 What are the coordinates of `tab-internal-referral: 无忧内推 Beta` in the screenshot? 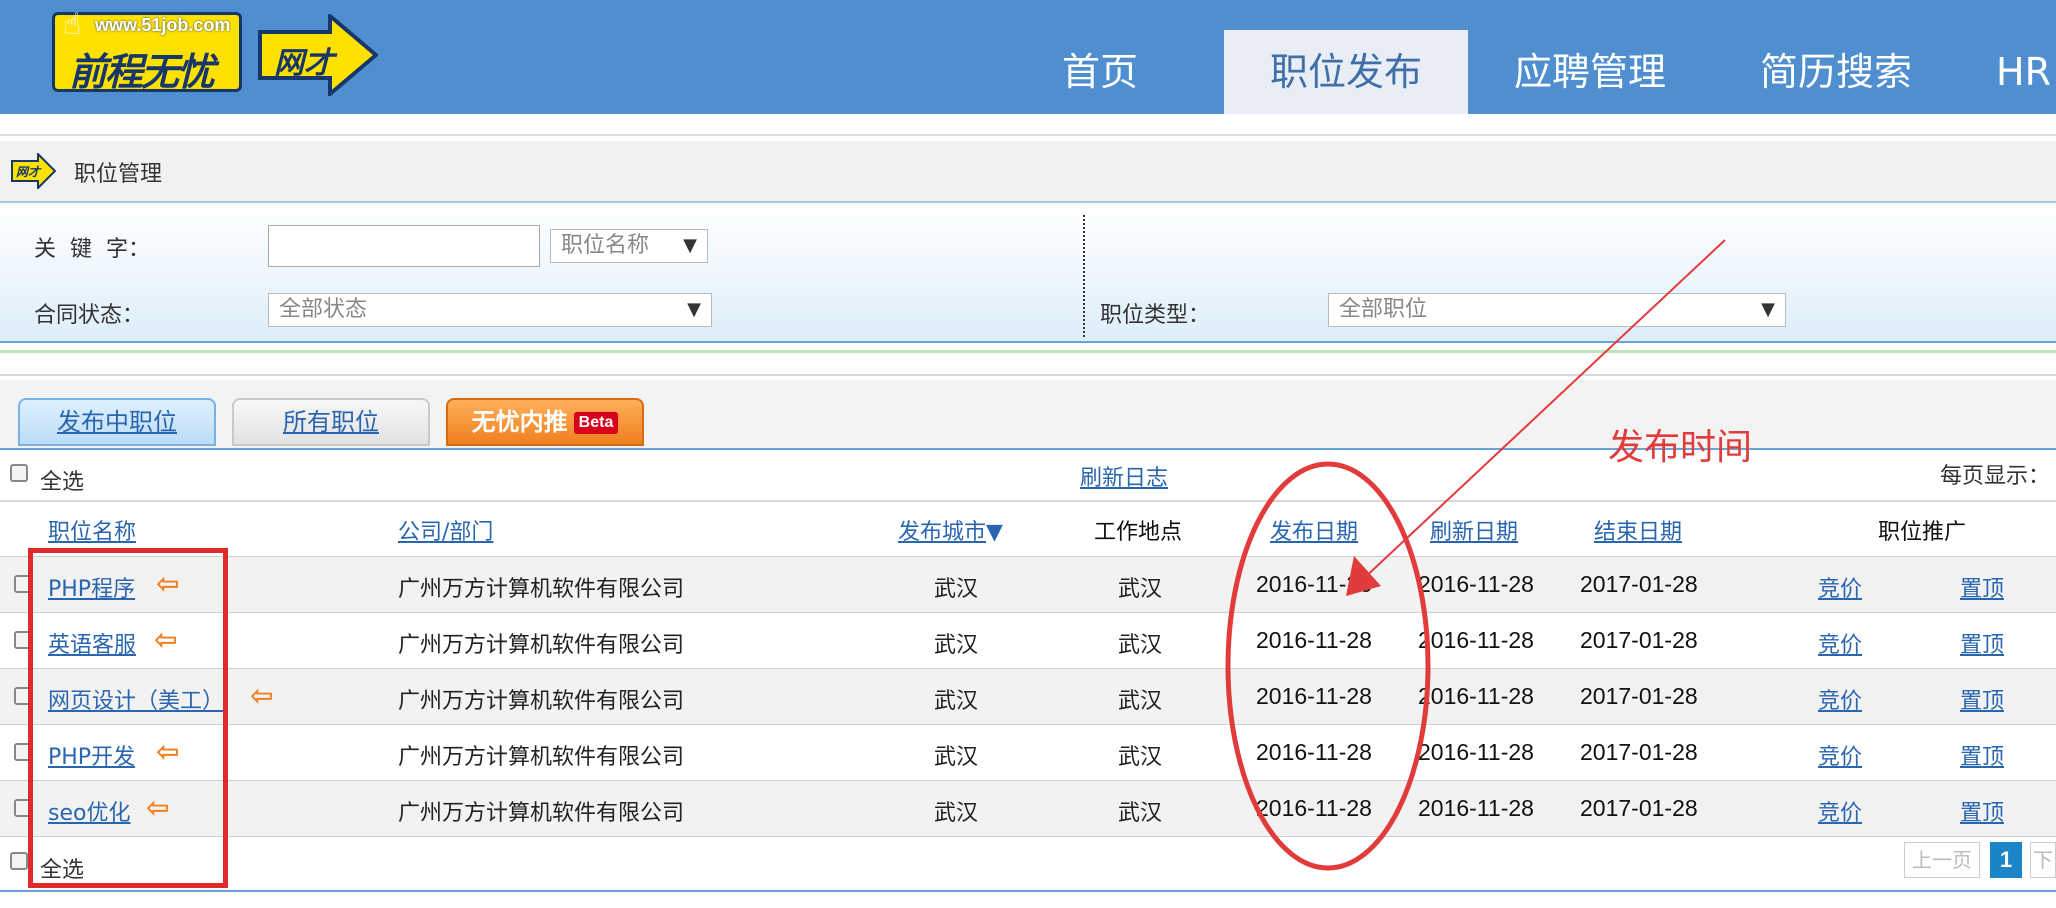 It's located at (545, 422).